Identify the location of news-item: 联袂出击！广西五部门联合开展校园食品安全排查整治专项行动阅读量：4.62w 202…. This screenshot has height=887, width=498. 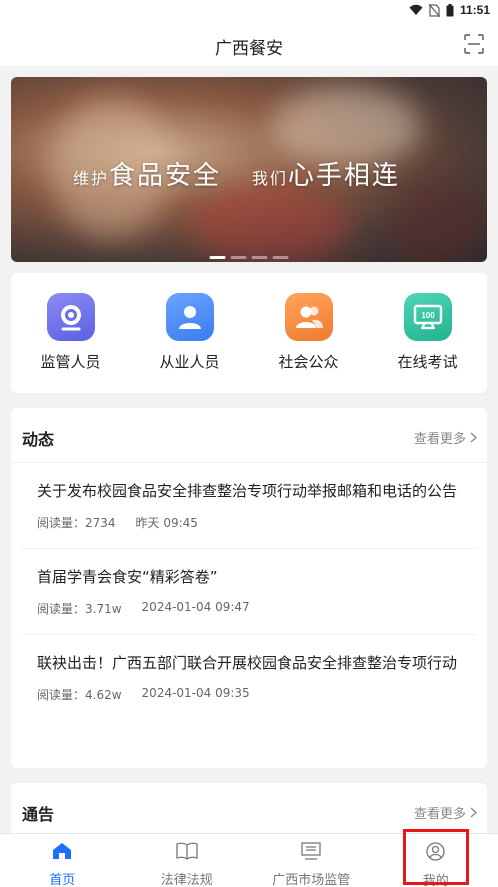
(249, 677).